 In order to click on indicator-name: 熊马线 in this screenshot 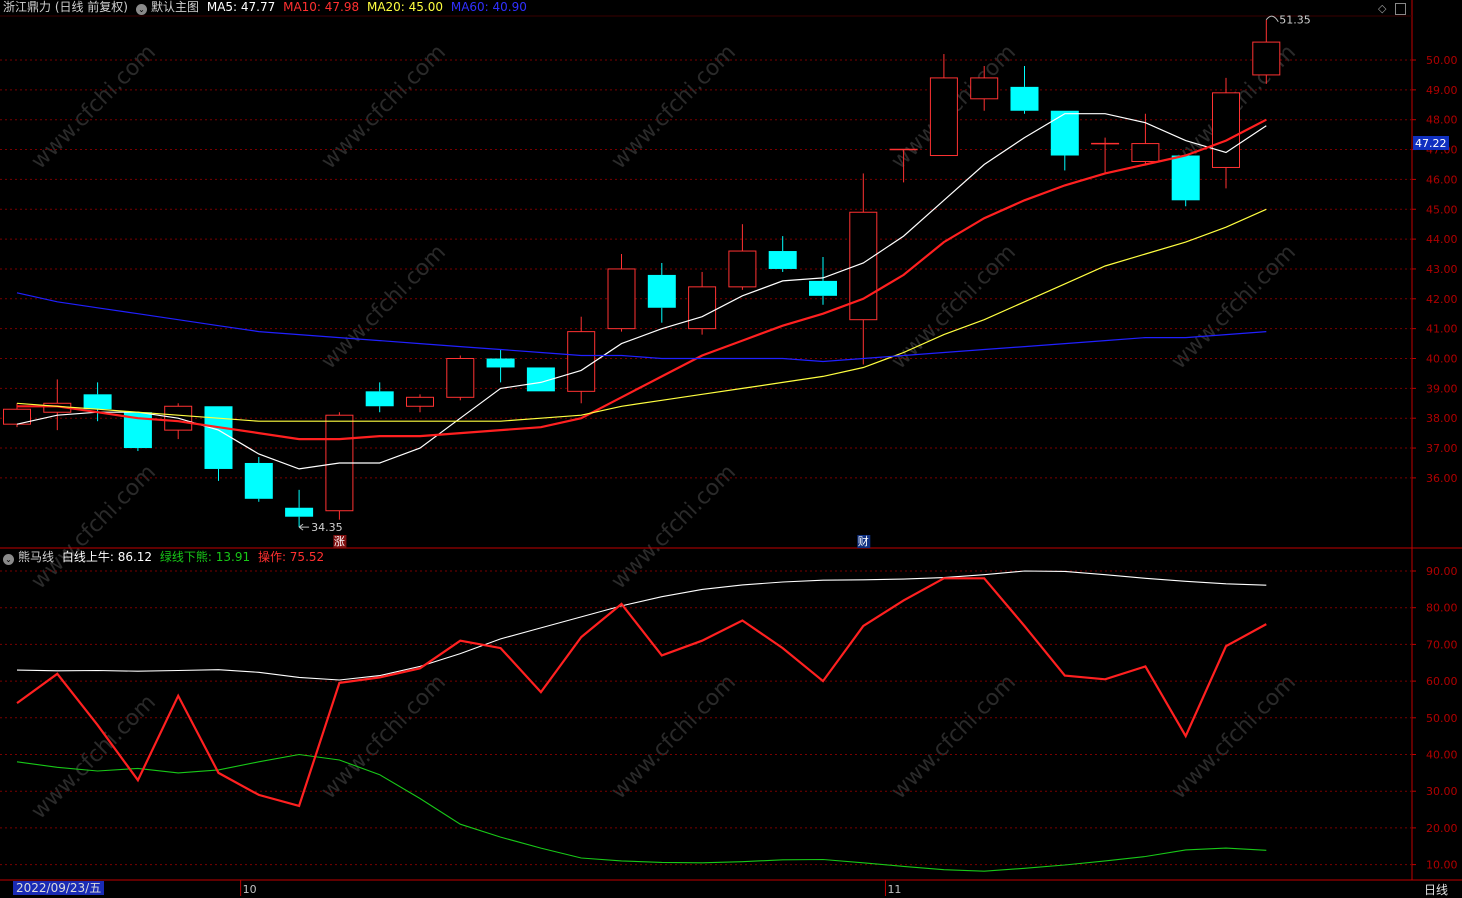, I will do `click(36, 557)`.